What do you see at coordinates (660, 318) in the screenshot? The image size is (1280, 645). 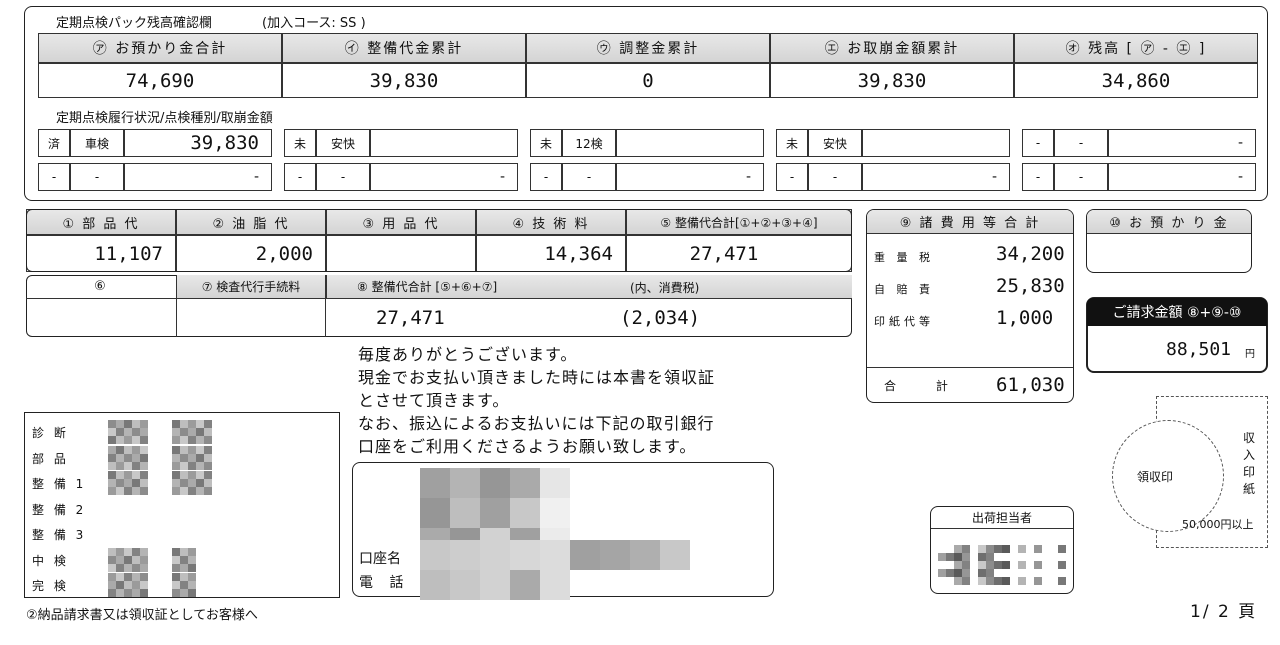 I see `value-tax: (2,034)` at bounding box center [660, 318].